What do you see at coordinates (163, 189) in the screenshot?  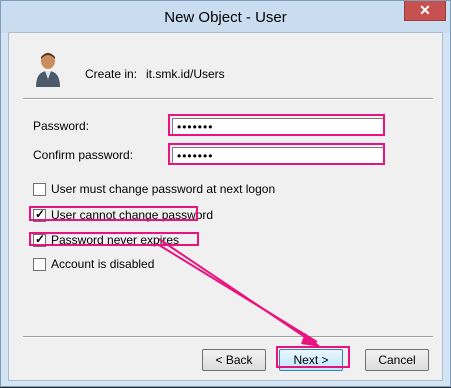 I see `must-change-password-label: User must change password at next logon` at bounding box center [163, 189].